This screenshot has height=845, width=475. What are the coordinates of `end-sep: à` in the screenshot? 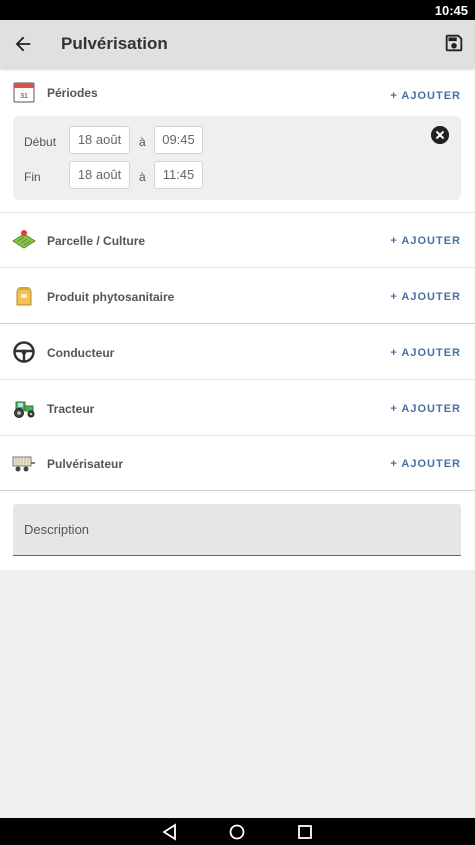 It's located at (142, 177).